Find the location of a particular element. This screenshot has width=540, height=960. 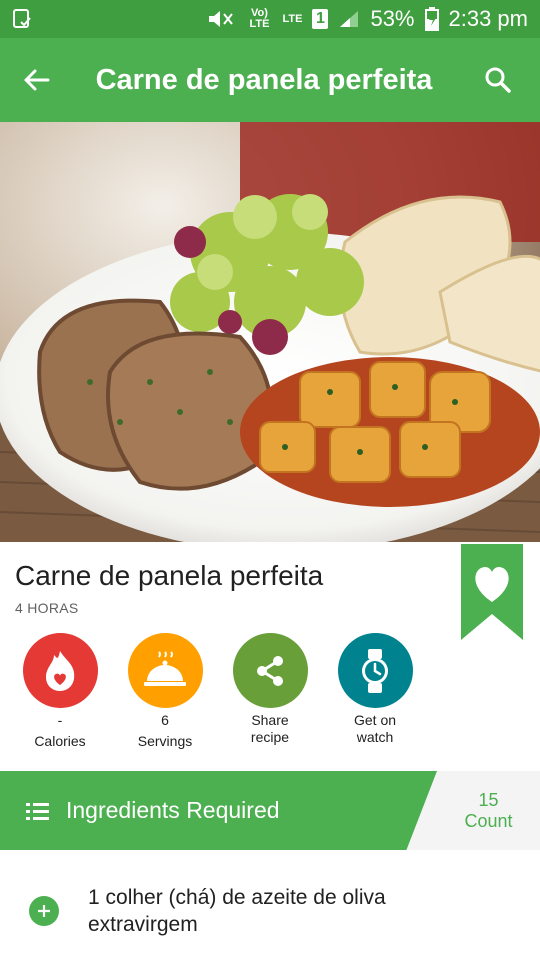

battery-charging-icon is located at coordinates (431, 19).